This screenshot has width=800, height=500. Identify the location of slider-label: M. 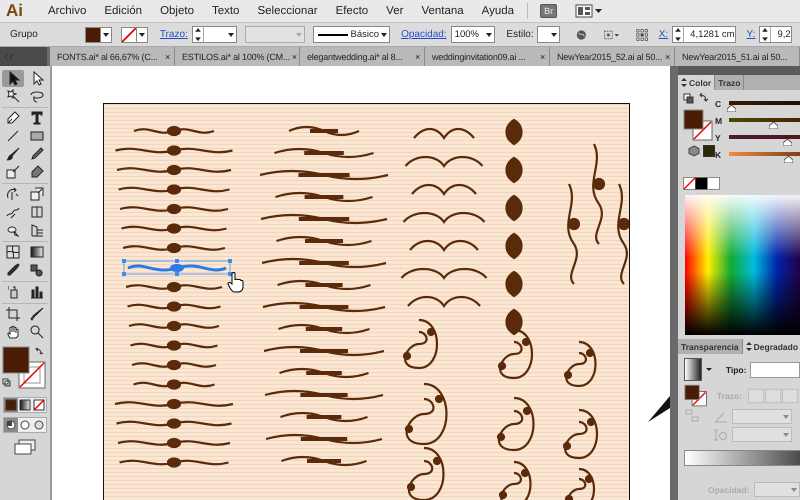
(719, 121).